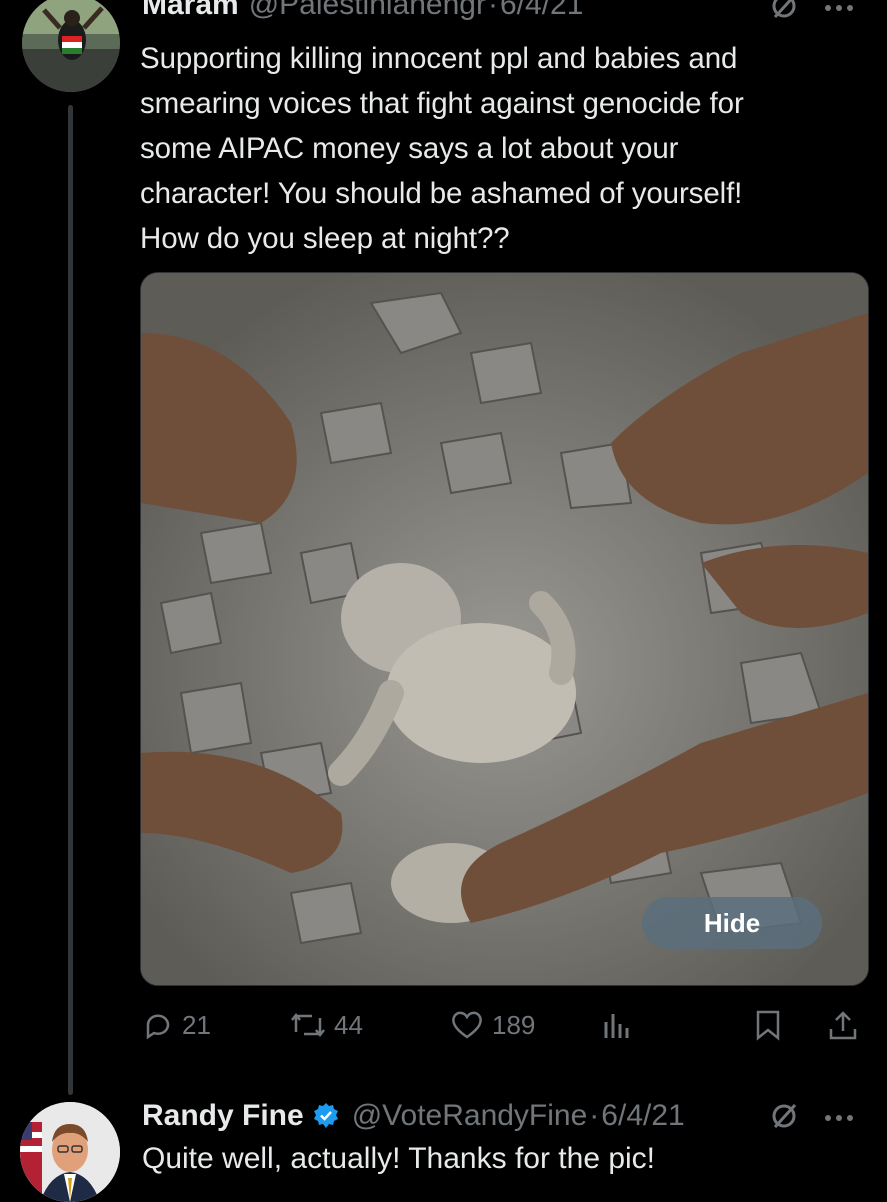  I want to click on views-icon, so click(616, 1026).